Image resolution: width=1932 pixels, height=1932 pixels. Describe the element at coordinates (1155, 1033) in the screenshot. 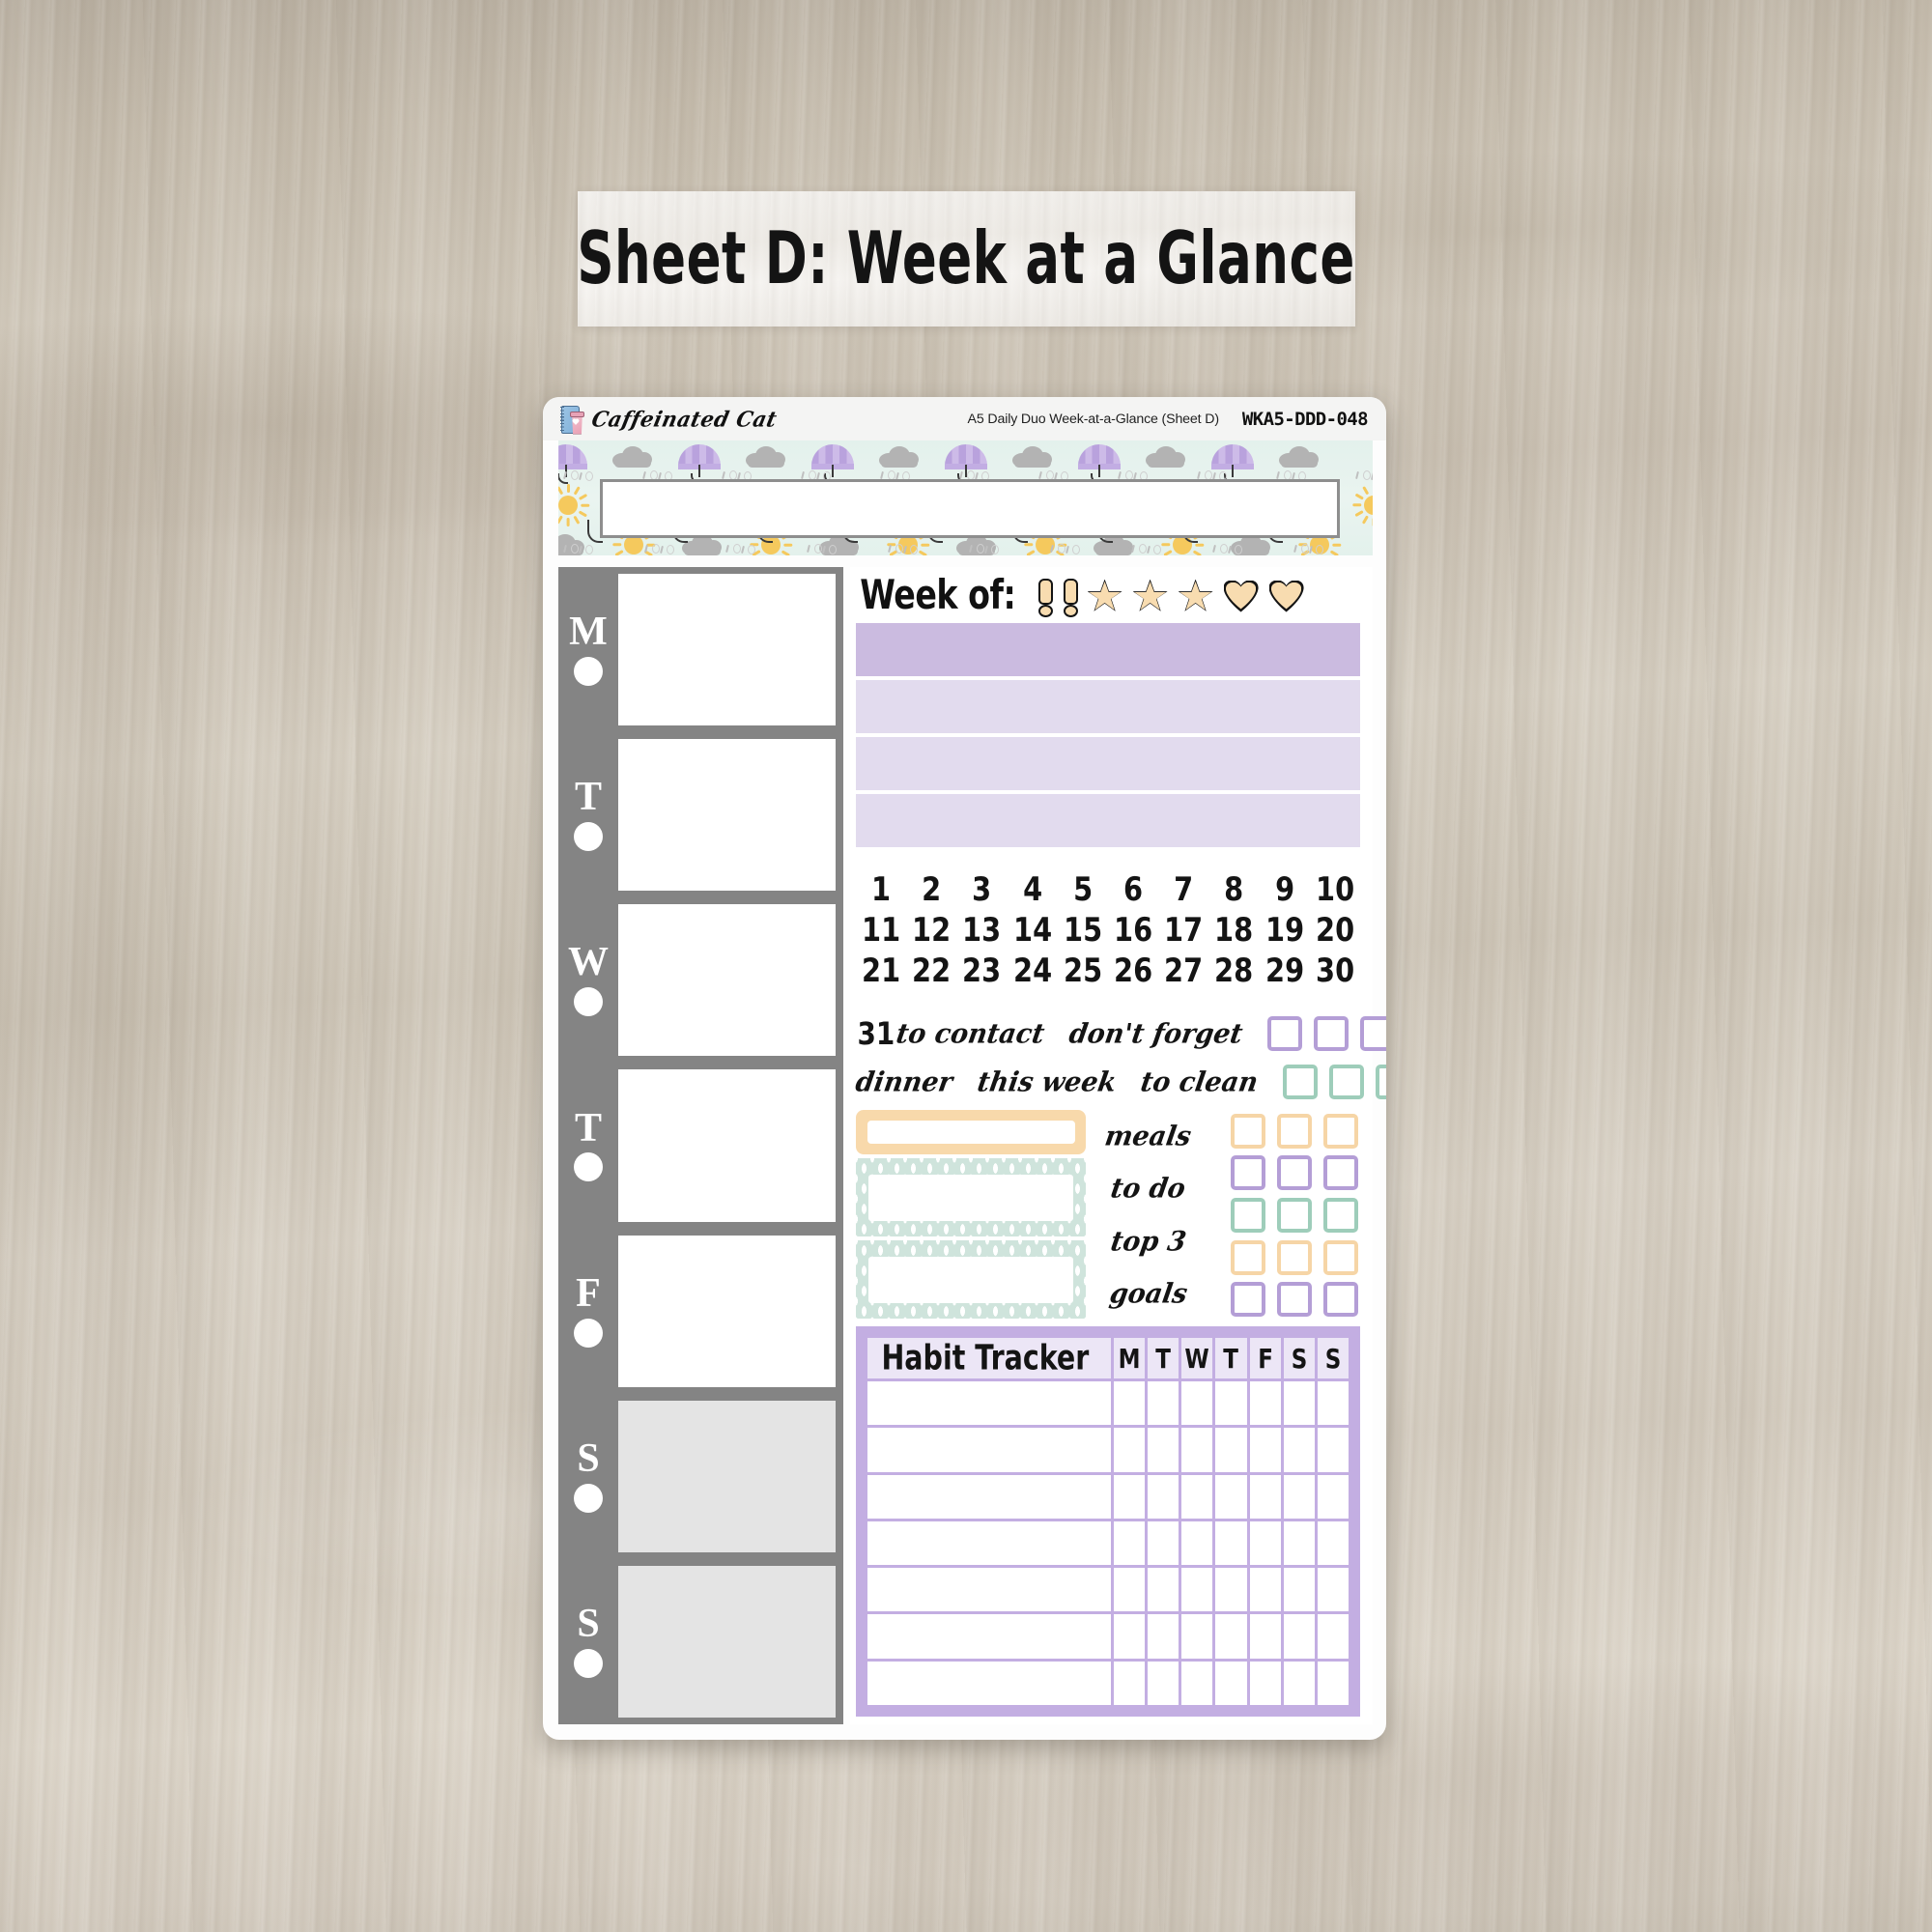

I see `text-label-sticker: don't forget` at that location.